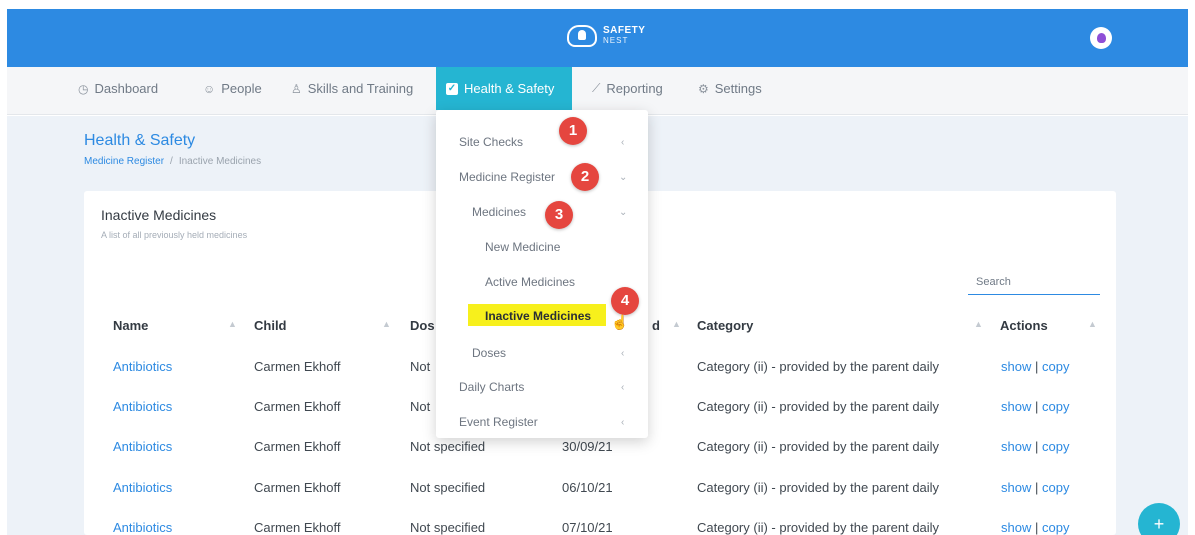 This screenshot has width=1195, height=535. I want to click on menu-item-site-checks: Site Checks, so click(491, 142).